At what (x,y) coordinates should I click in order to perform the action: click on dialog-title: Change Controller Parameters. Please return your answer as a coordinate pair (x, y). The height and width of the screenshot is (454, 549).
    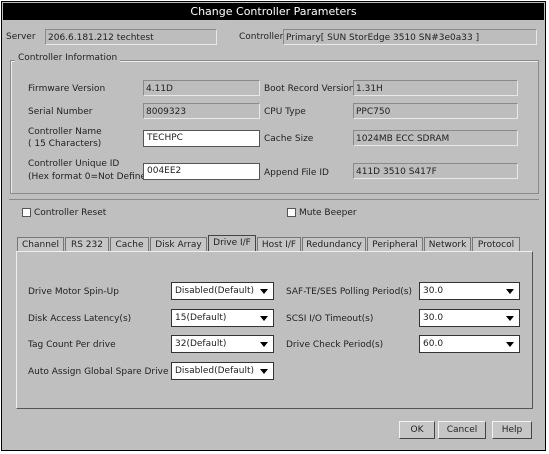
    Looking at the image, I should click on (273, 11).